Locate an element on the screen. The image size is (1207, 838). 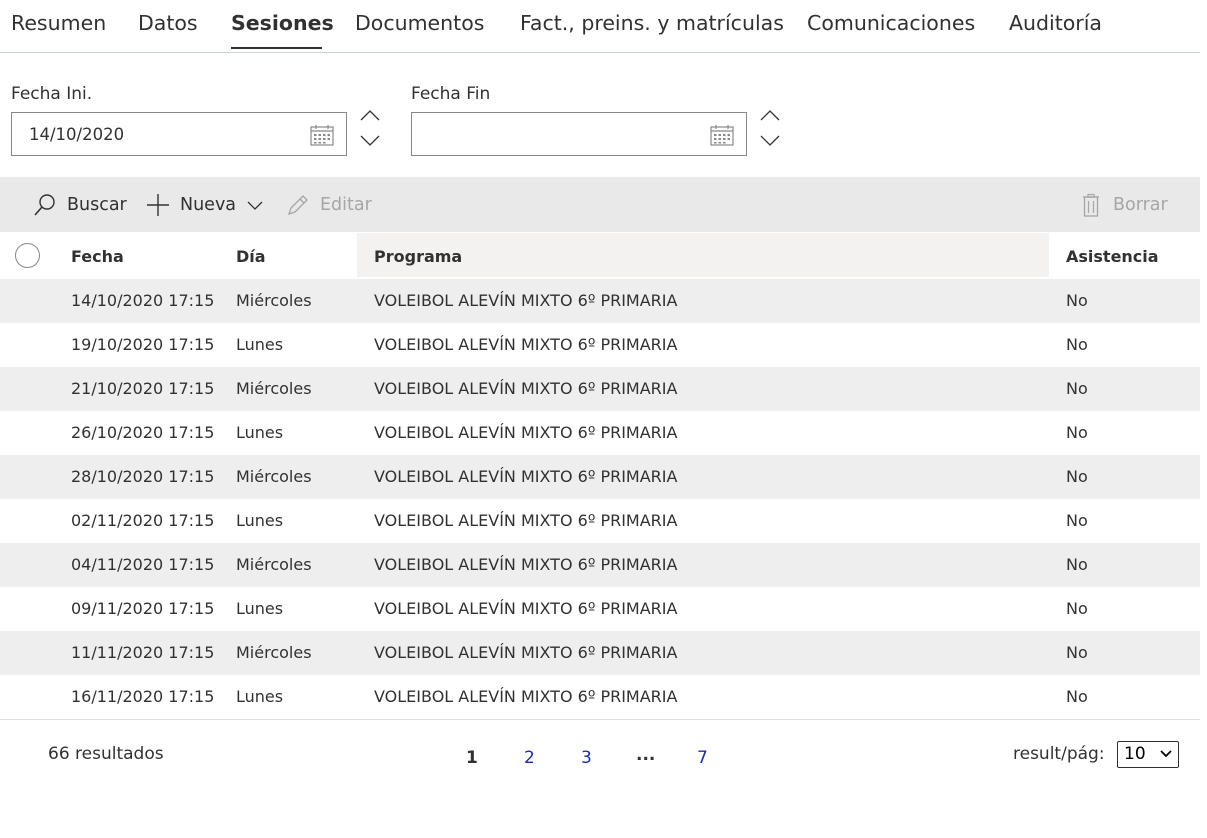
page-1: 1 is located at coordinates (472, 758).